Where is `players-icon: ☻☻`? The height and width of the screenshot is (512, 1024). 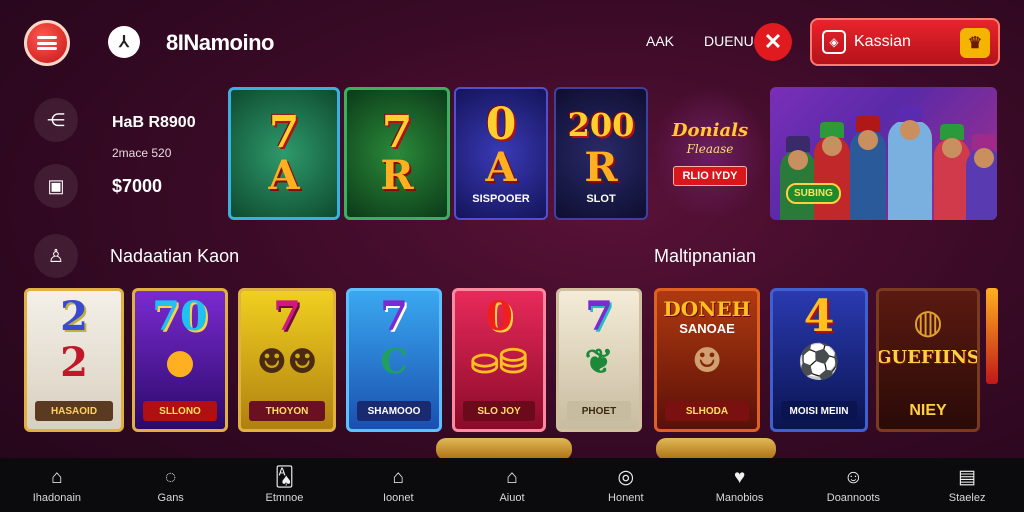
players-icon: ☻☻ is located at coordinates (287, 362).